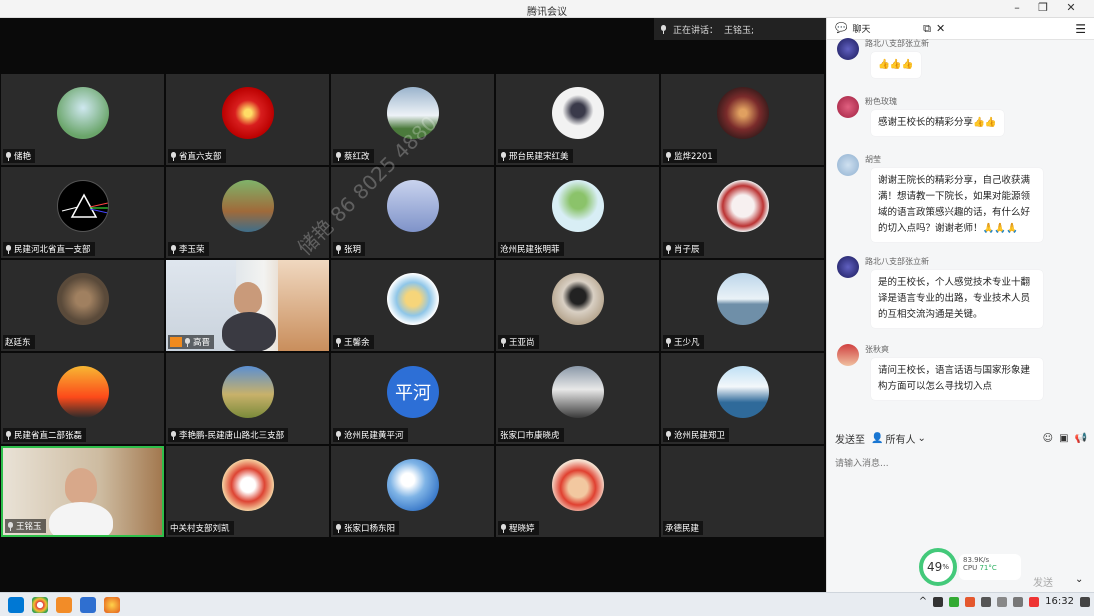 The height and width of the screenshot is (616, 1094). I want to click on cpu-label: CPU, so click(970, 568).